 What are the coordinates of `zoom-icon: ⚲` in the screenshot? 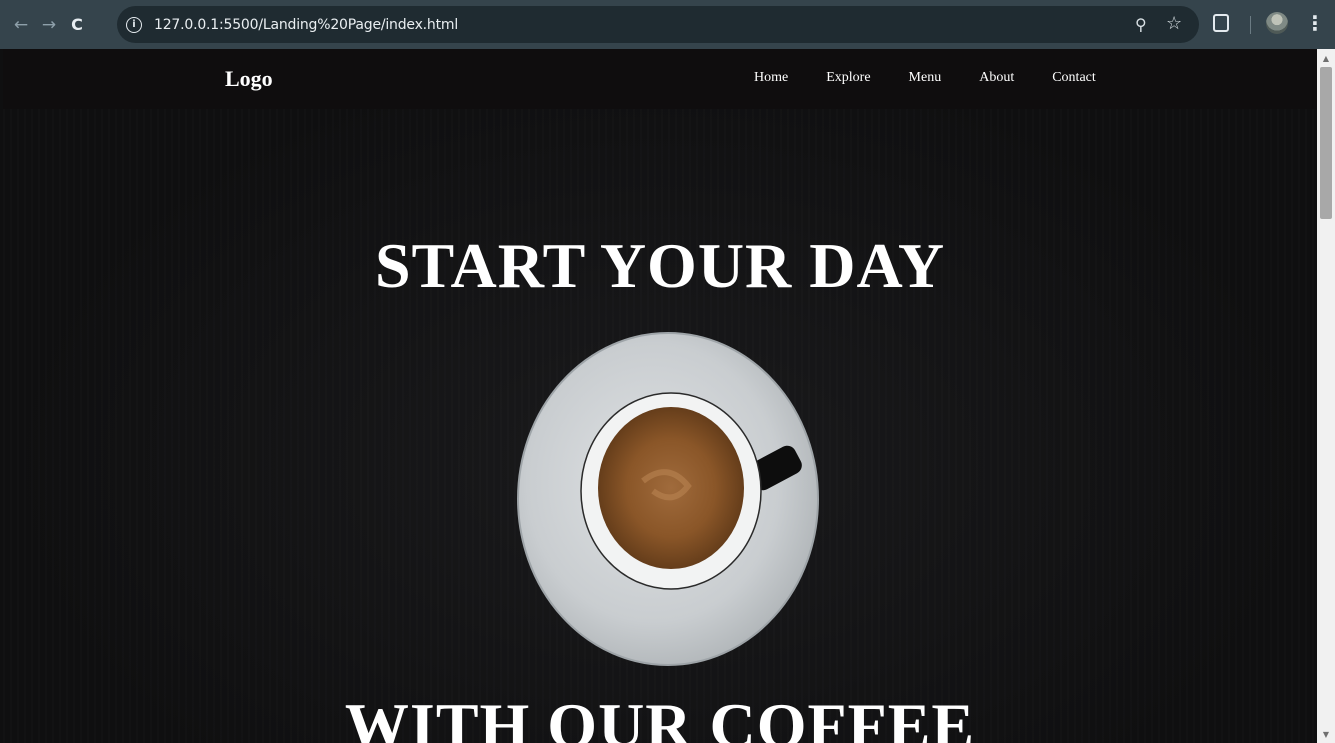 It's located at (1141, 24).